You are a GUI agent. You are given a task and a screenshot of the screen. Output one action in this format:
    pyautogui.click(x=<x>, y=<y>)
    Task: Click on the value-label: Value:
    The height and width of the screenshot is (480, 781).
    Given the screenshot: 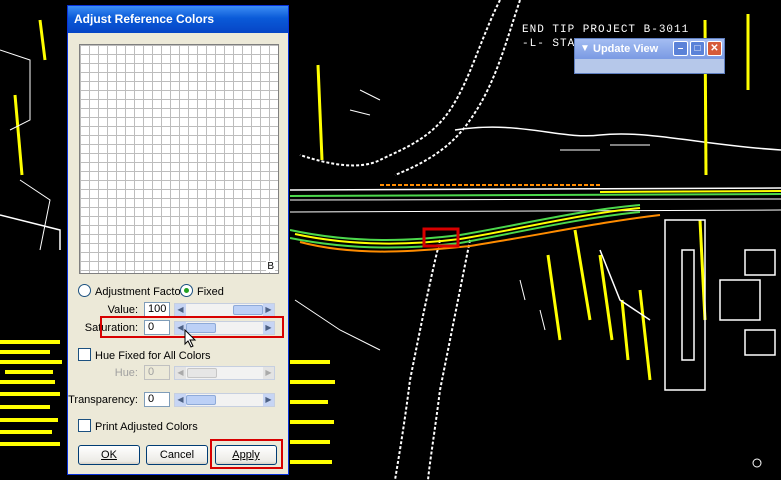 What is the action you would take?
    pyautogui.click(x=122, y=310)
    